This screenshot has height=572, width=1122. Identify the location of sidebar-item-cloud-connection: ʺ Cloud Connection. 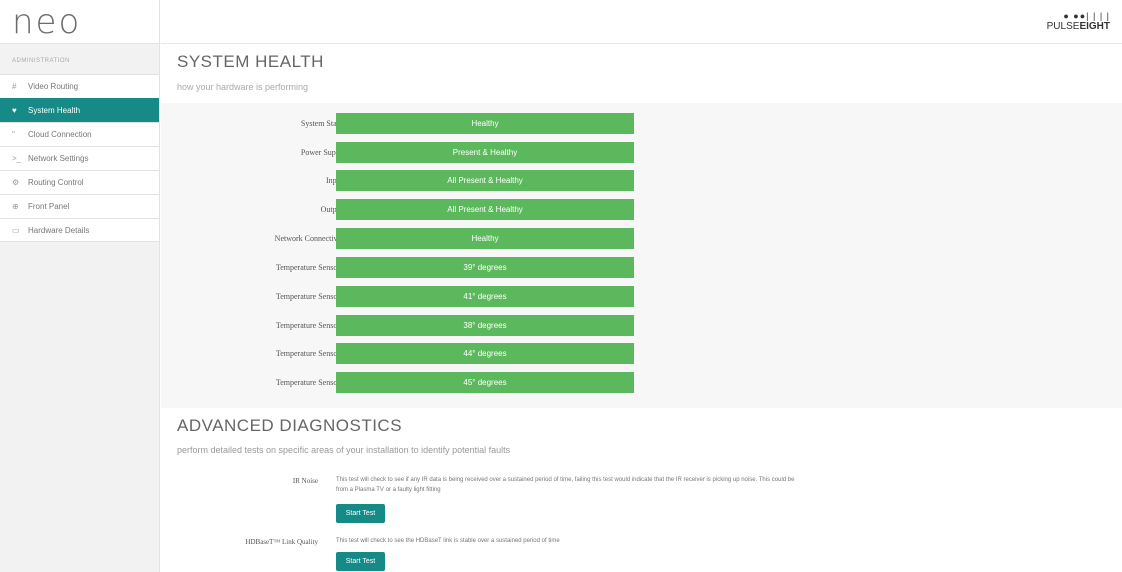
(79, 134).